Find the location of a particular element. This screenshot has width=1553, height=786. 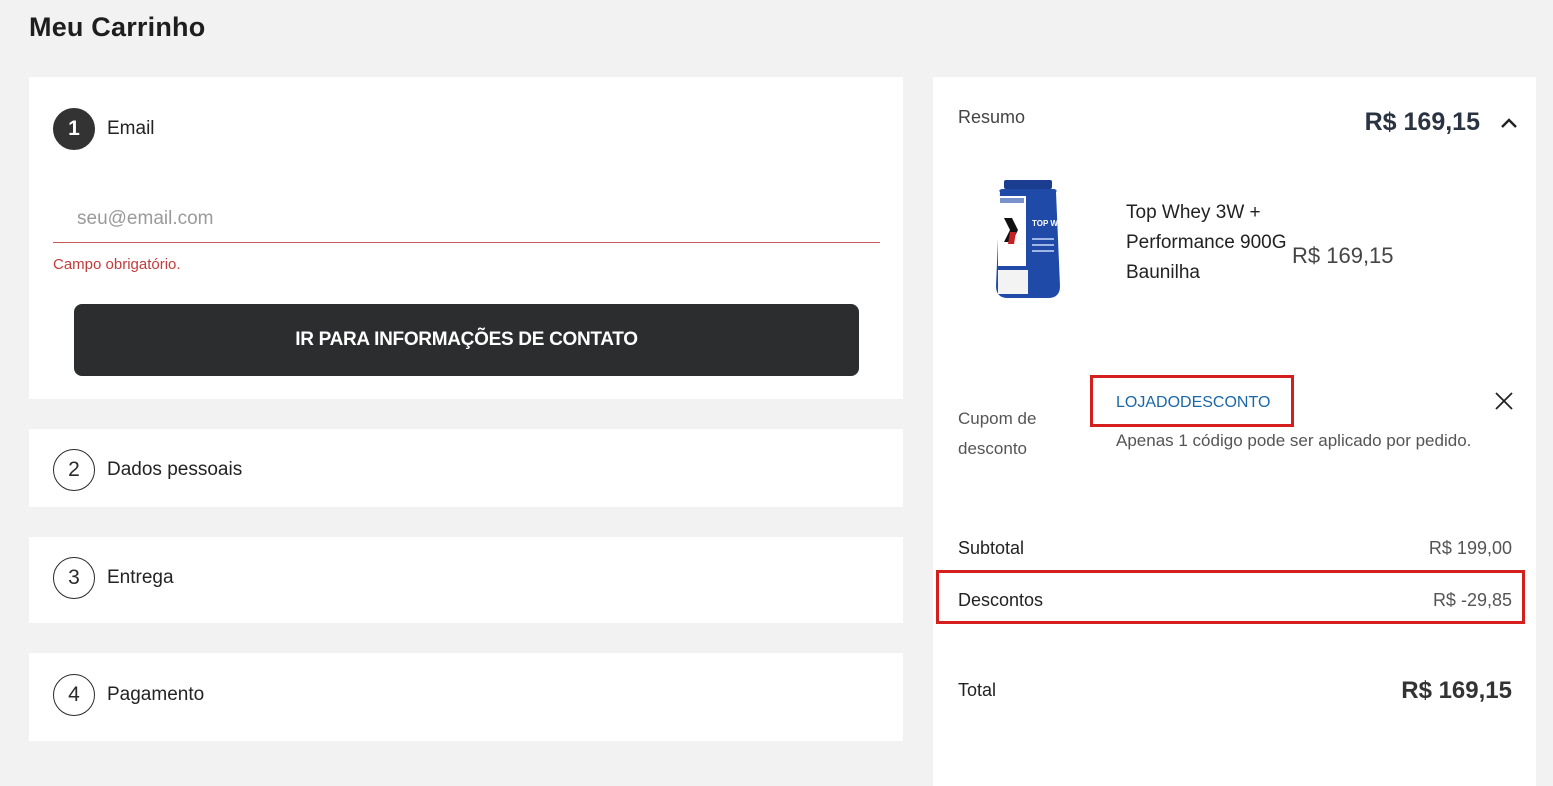

step-number-1: 1 is located at coordinates (74, 129).